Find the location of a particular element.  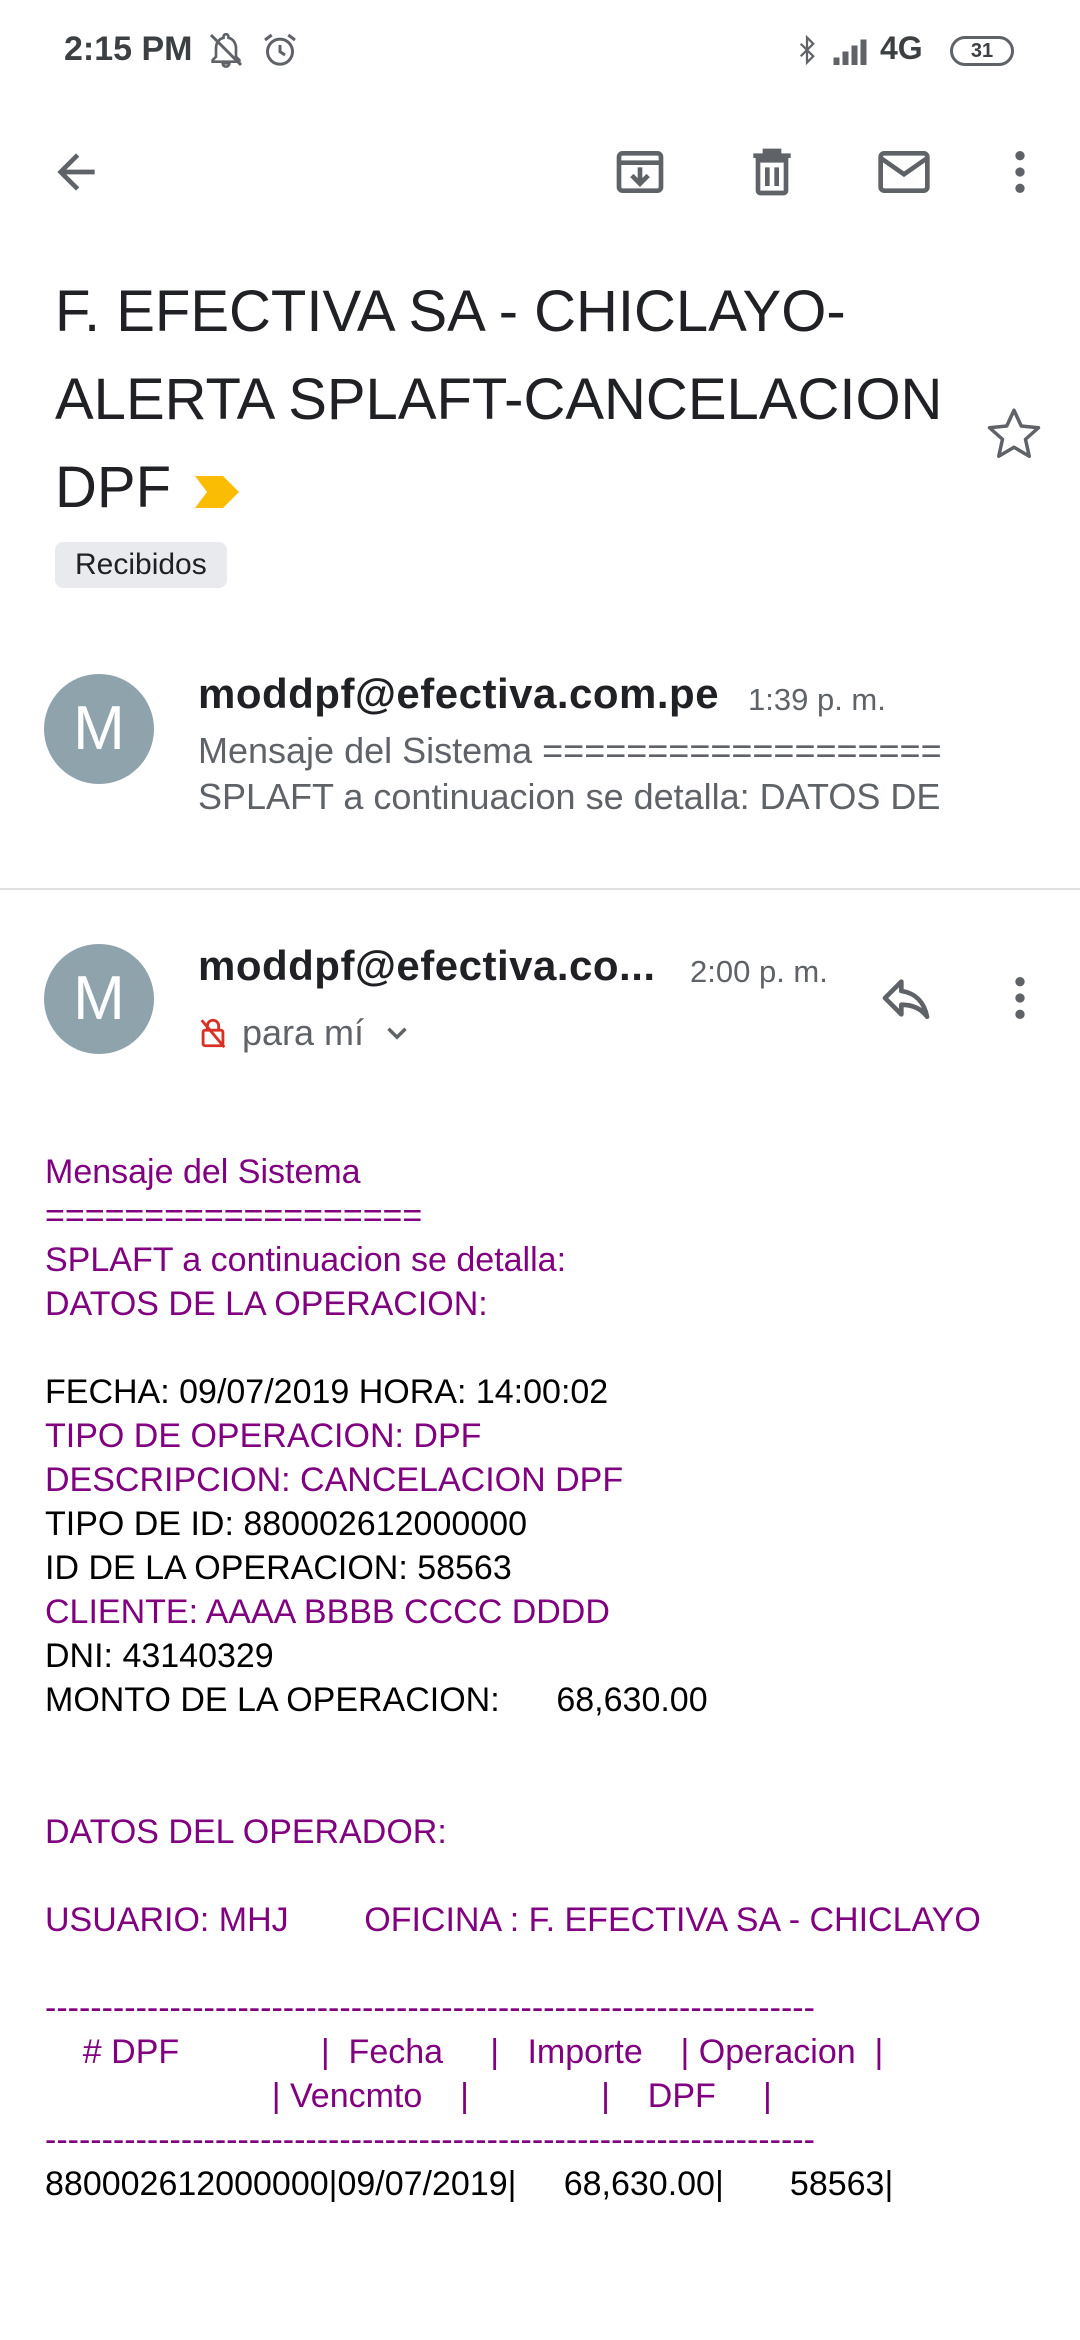

body-line: SPLAFT a continuacion se detalla: is located at coordinates (306, 1260).